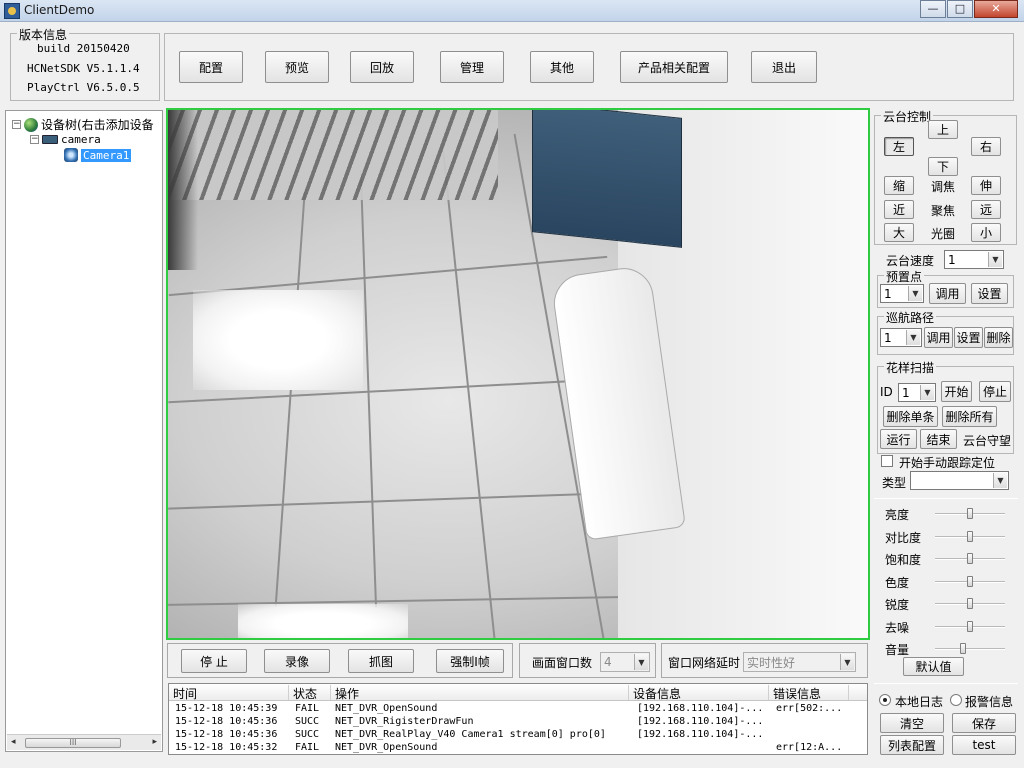  What do you see at coordinates (984, 745) in the screenshot?
I see `test-button: test` at bounding box center [984, 745].